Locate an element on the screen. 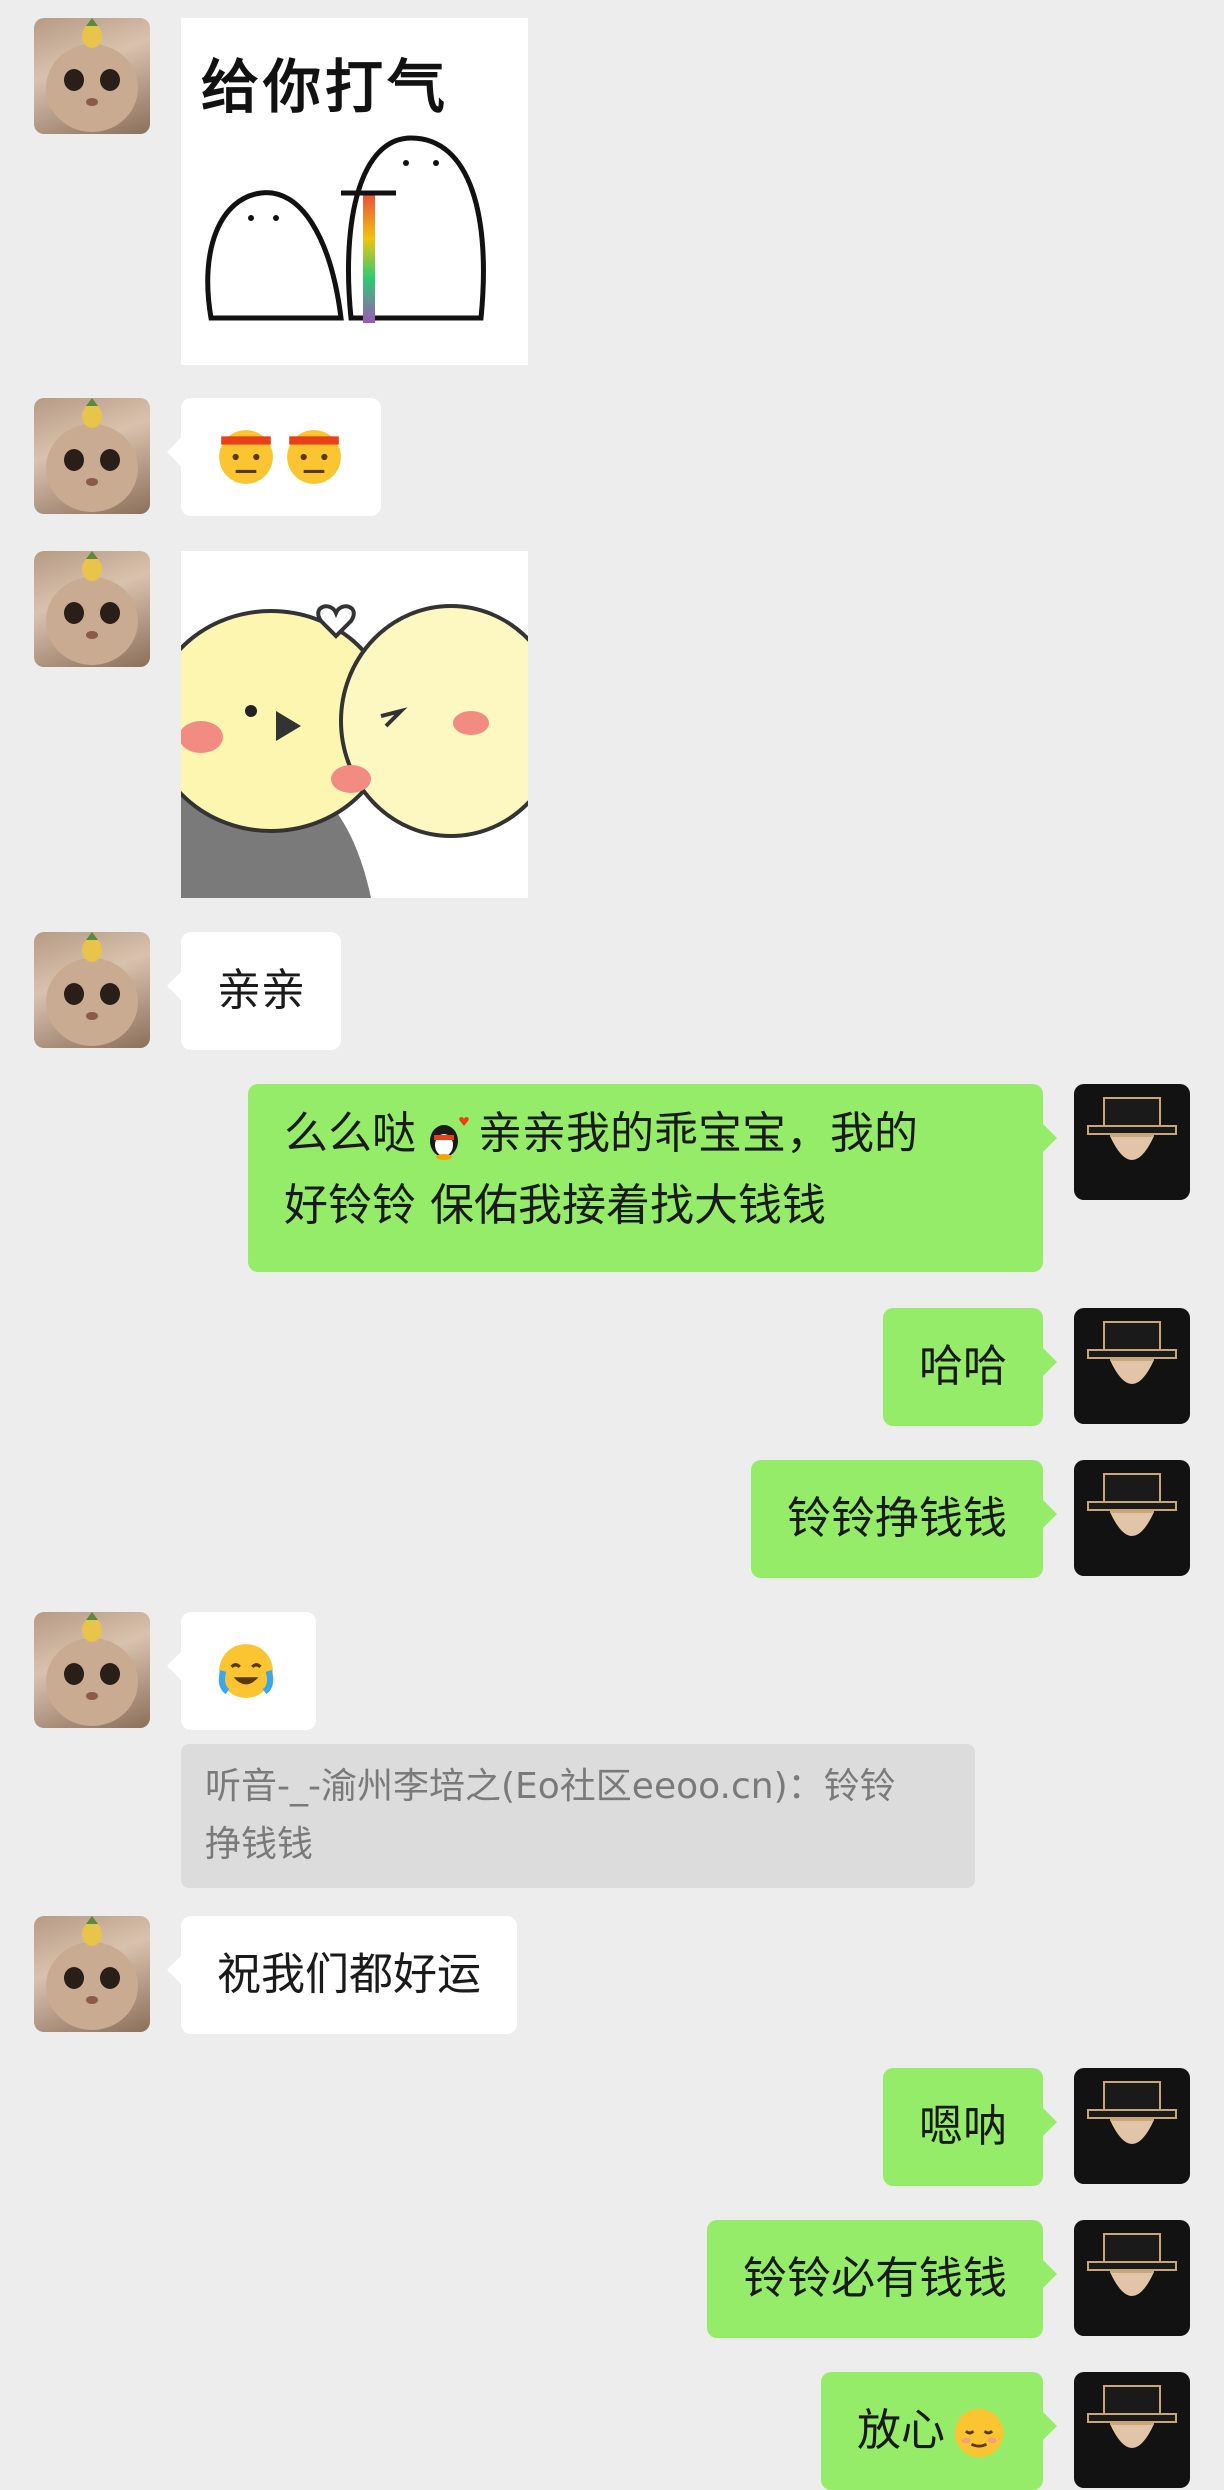 The image size is (1224, 2490). message-bubble: 铃铃必有钱钱 is located at coordinates (882, 2279).